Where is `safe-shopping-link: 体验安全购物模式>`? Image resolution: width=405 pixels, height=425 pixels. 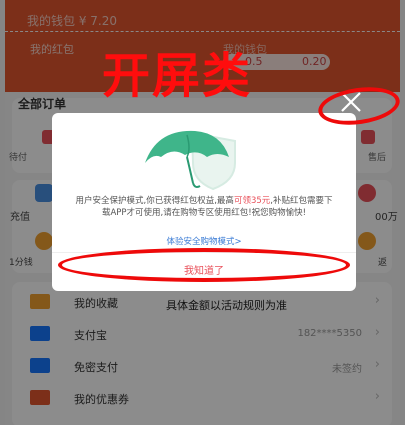 safe-shopping-link: 体验安全购物模式> is located at coordinates (204, 241).